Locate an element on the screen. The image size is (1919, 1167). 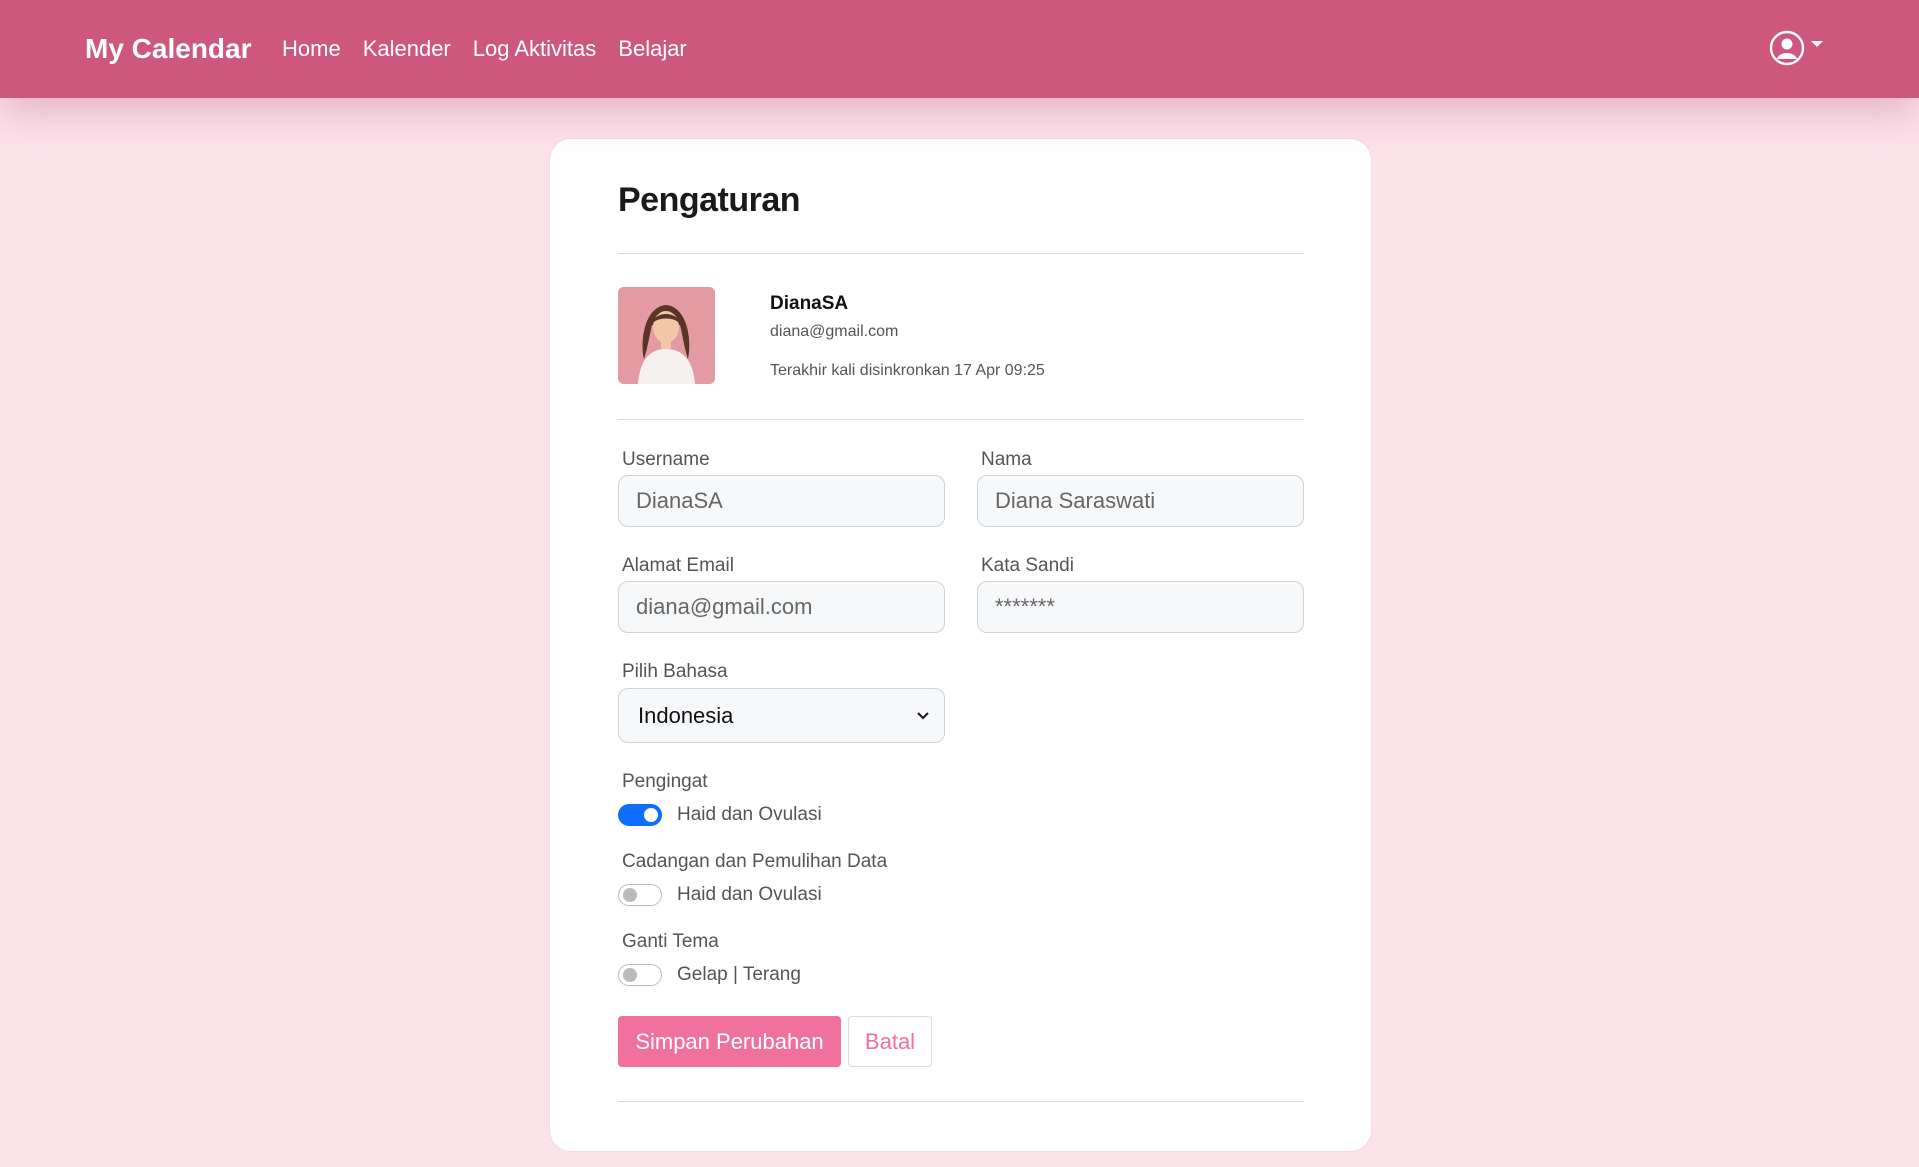
avatar-photo is located at coordinates (666, 335).